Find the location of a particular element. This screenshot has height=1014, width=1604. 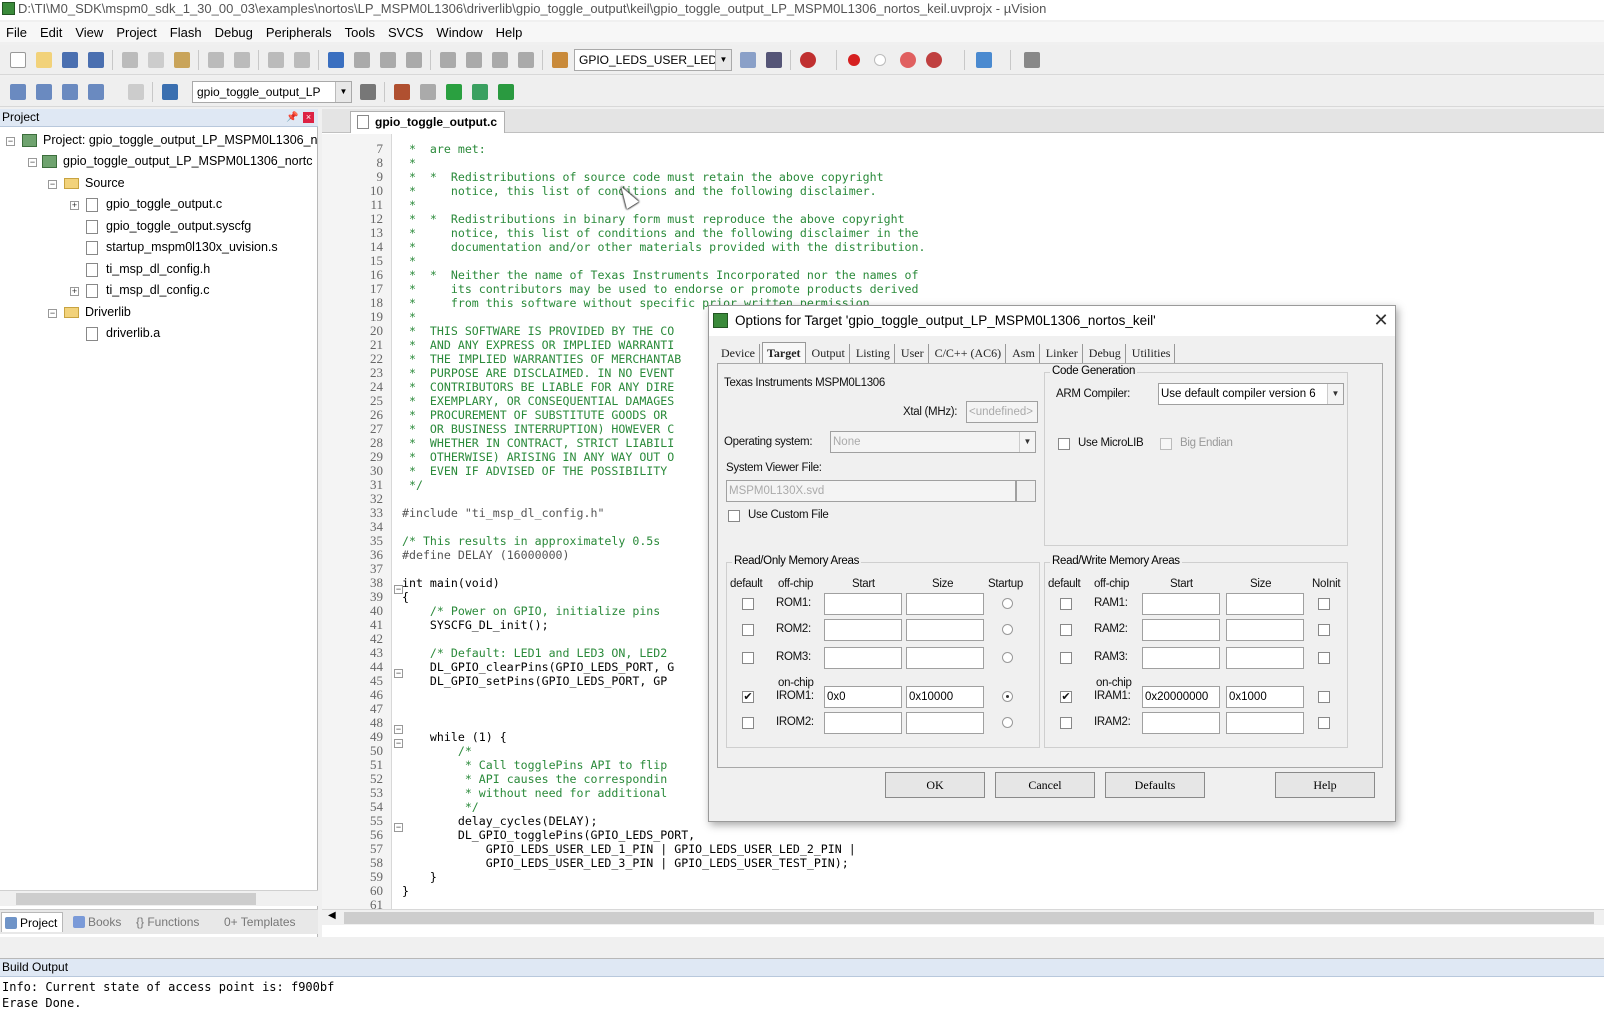

editor-tab-gpio-toggle-output-c: gpio_toggle_output.c is located at coordinates (427, 122).